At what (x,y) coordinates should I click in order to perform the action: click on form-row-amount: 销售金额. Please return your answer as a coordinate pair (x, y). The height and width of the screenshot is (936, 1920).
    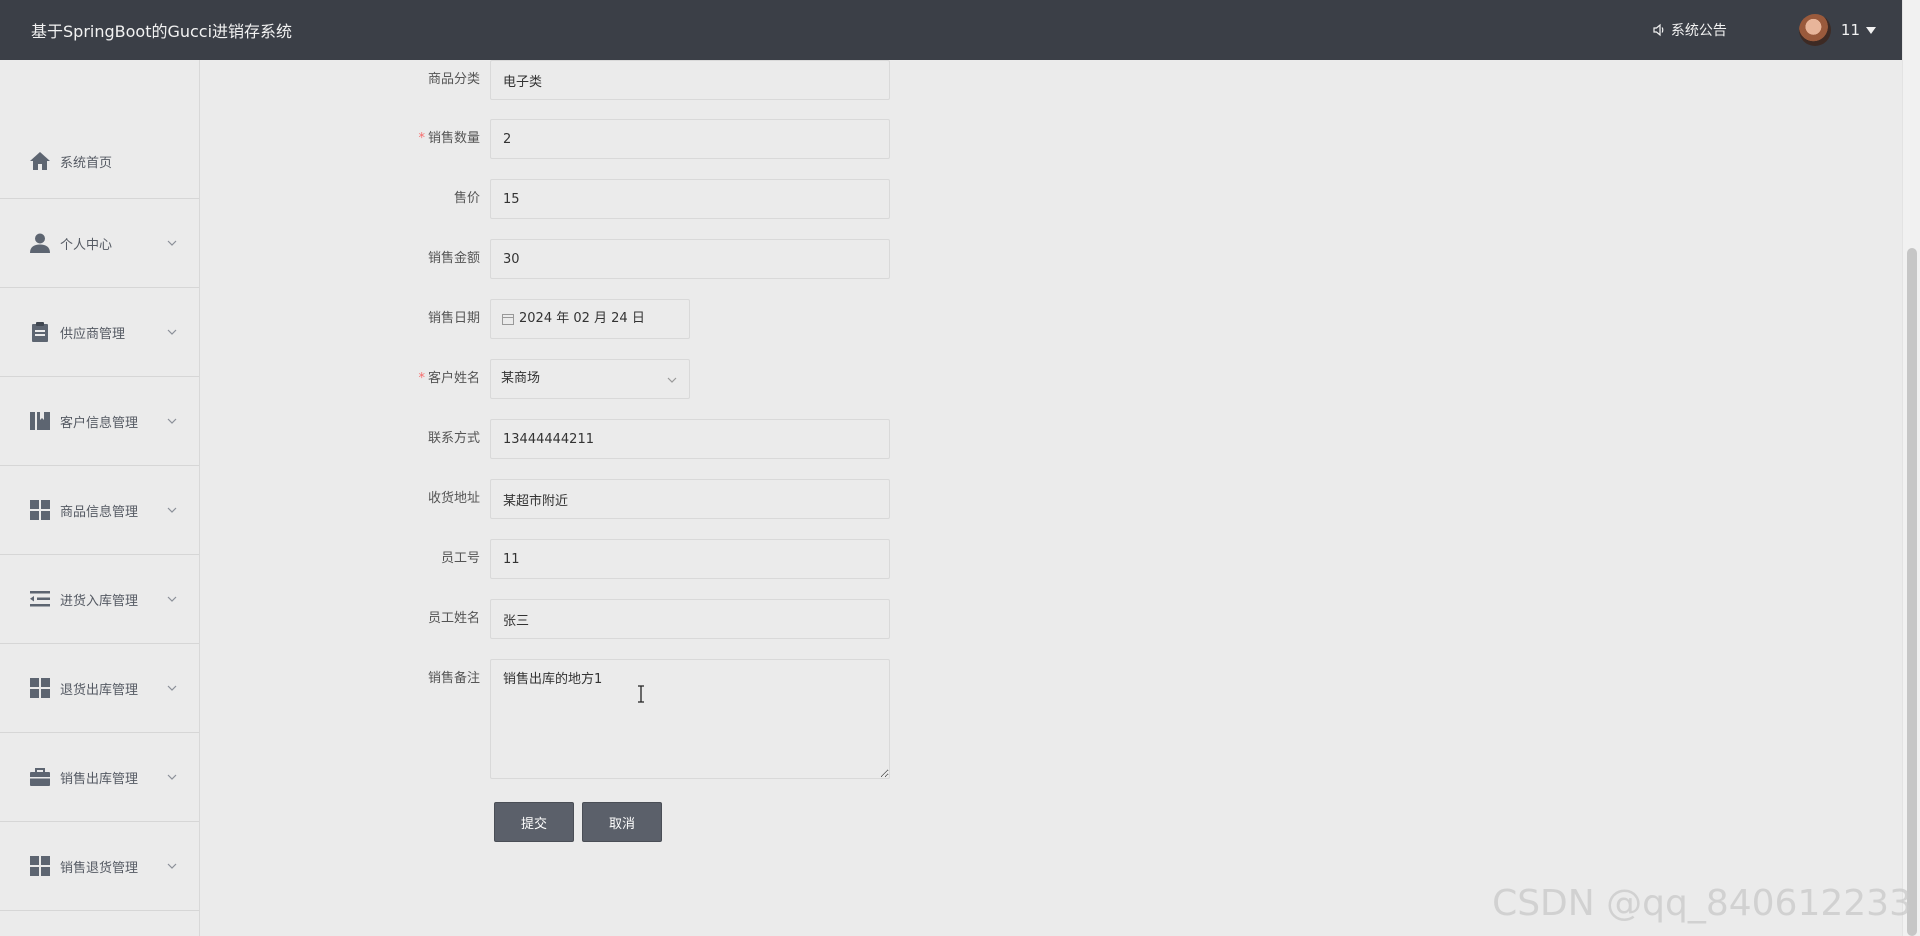
    Looking at the image, I should click on (600, 259).